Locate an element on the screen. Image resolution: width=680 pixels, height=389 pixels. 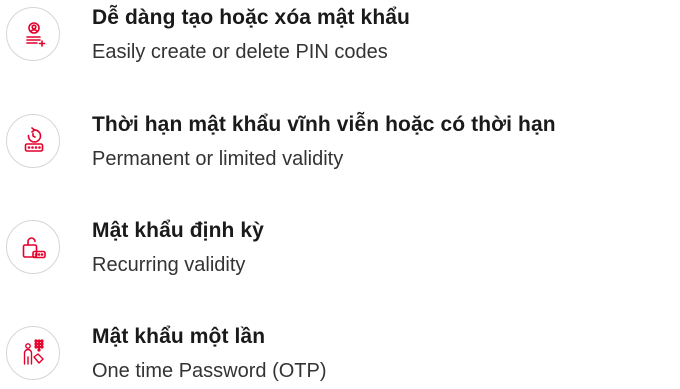
person-keypad-icon is located at coordinates (33, 353).